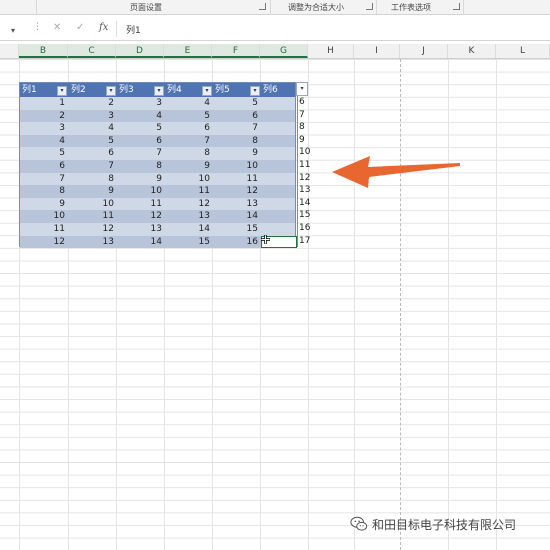  I want to click on column-header-e: E, so click(188, 51).